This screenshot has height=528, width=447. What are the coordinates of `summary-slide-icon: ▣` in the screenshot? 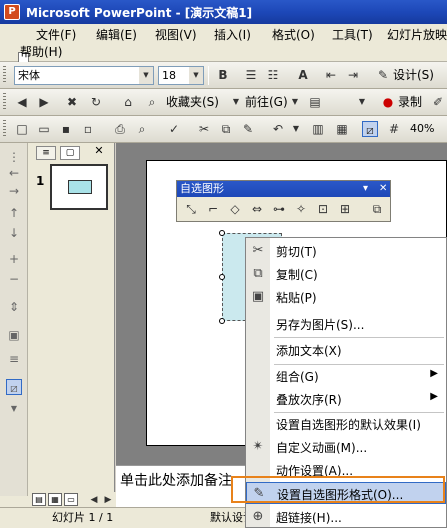 It's located at (14, 335).